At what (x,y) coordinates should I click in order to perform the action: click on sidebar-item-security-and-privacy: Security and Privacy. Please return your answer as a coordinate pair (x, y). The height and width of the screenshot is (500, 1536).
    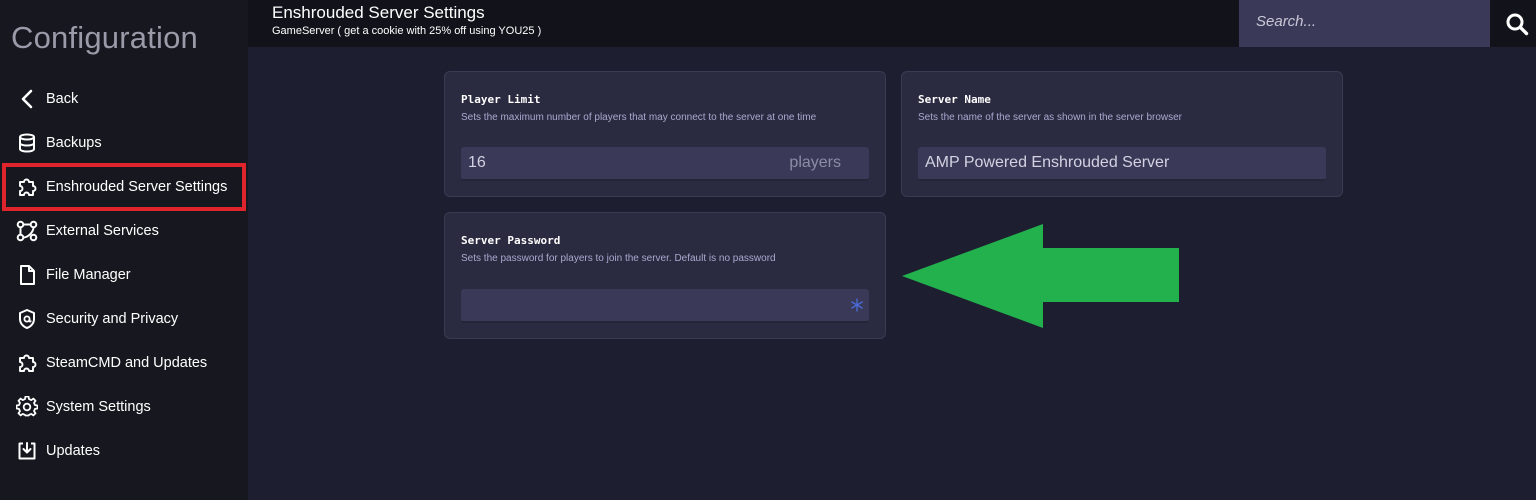
    Looking at the image, I should click on (124, 319).